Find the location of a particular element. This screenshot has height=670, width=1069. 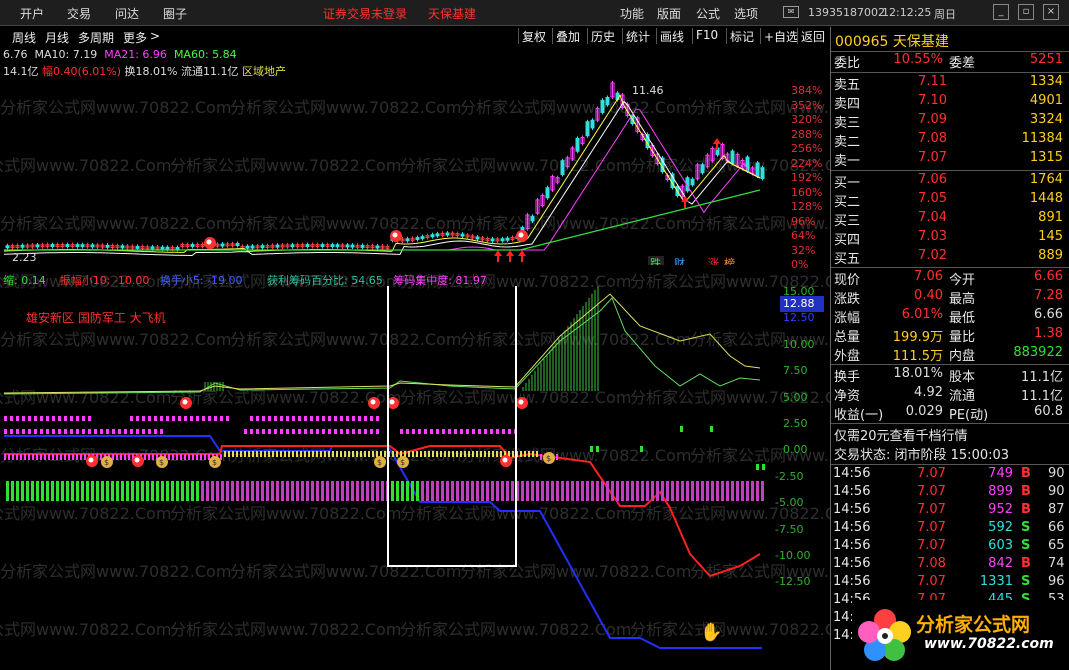

tool-f10: F10 is located at coordinates (706, 36).